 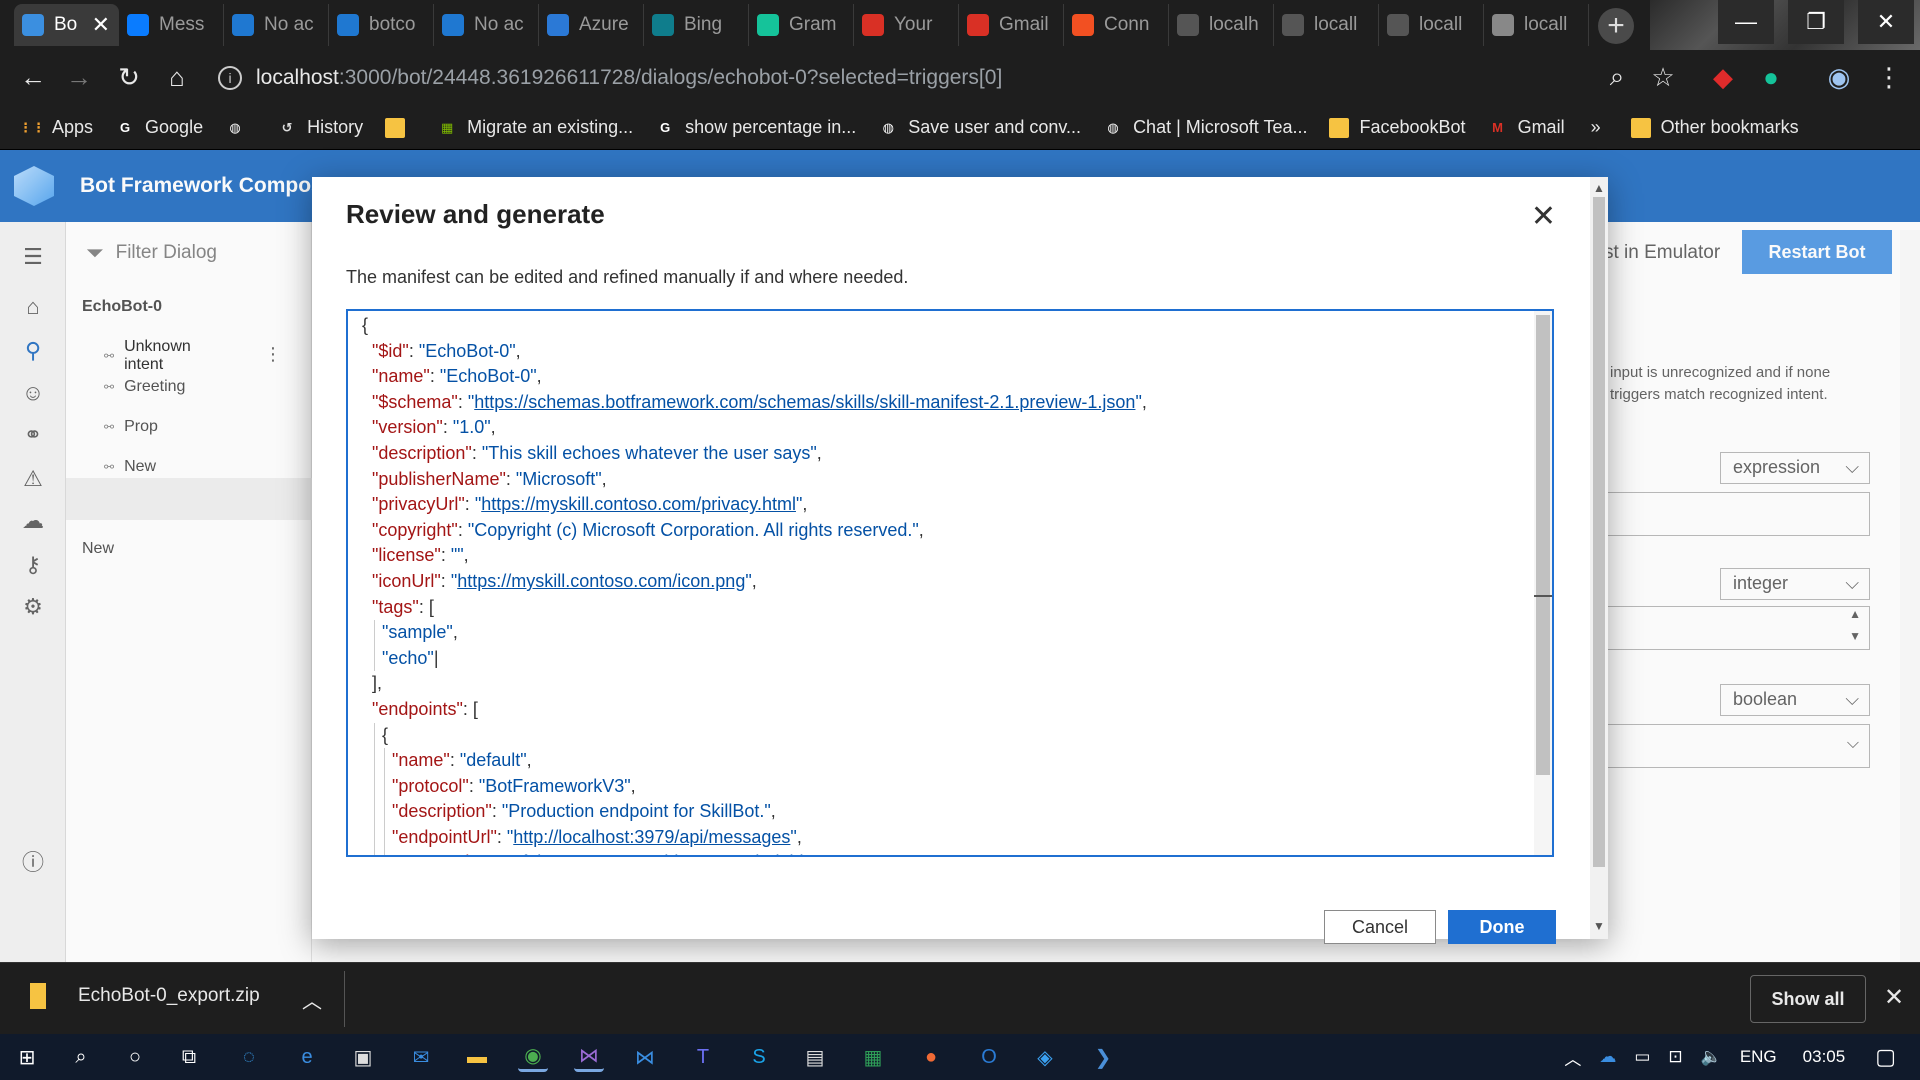 What do you see at coordinates (931, 1057) in the screenshot?
I see `postman-icon: ●` at bounding box center [931, 1057].